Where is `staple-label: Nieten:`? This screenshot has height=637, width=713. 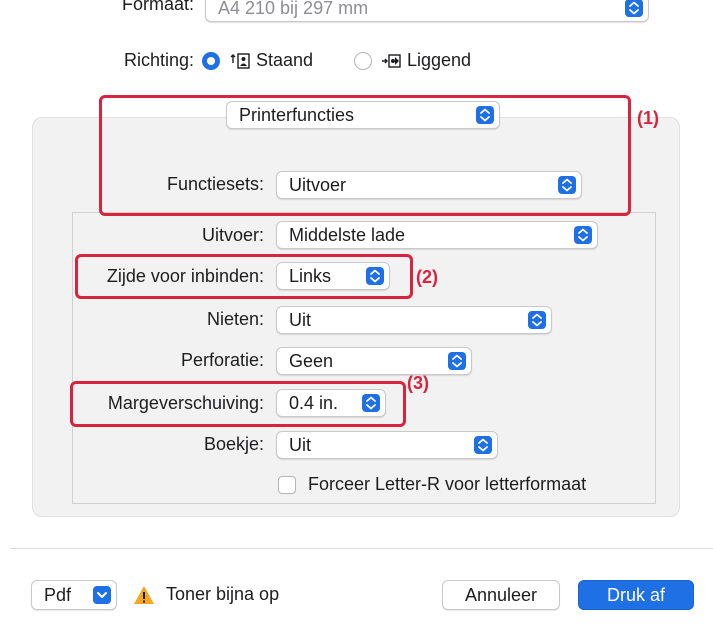 staple-label: Nieten: is located at coordinates (235, 319).